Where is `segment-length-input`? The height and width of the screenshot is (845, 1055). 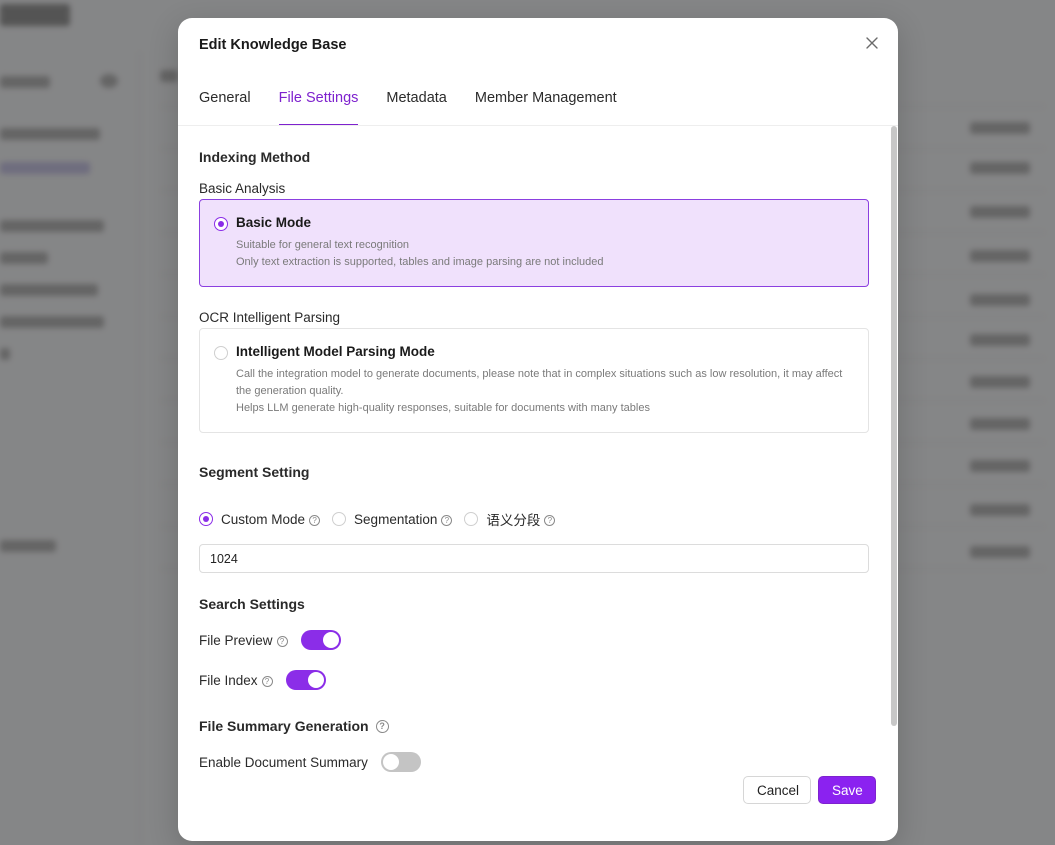
segment-length-input is located at coordinates (534, 558).